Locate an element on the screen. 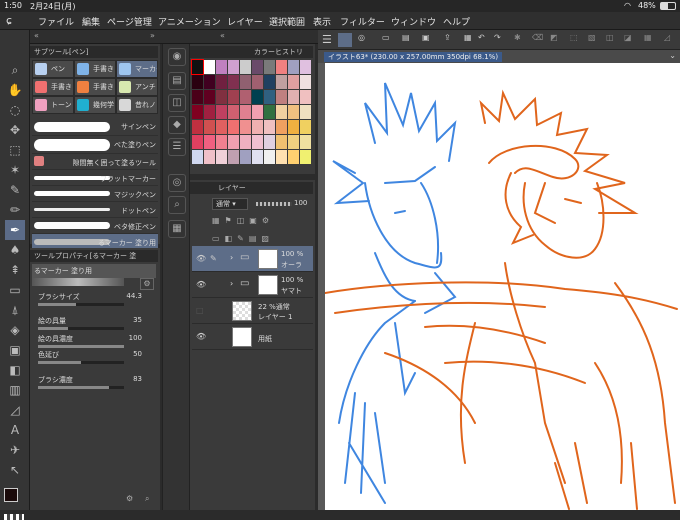 Image resolution: width=680 pixels, height=520 pixels. eye-icon: 👁 is located at coordinates (201, 336).